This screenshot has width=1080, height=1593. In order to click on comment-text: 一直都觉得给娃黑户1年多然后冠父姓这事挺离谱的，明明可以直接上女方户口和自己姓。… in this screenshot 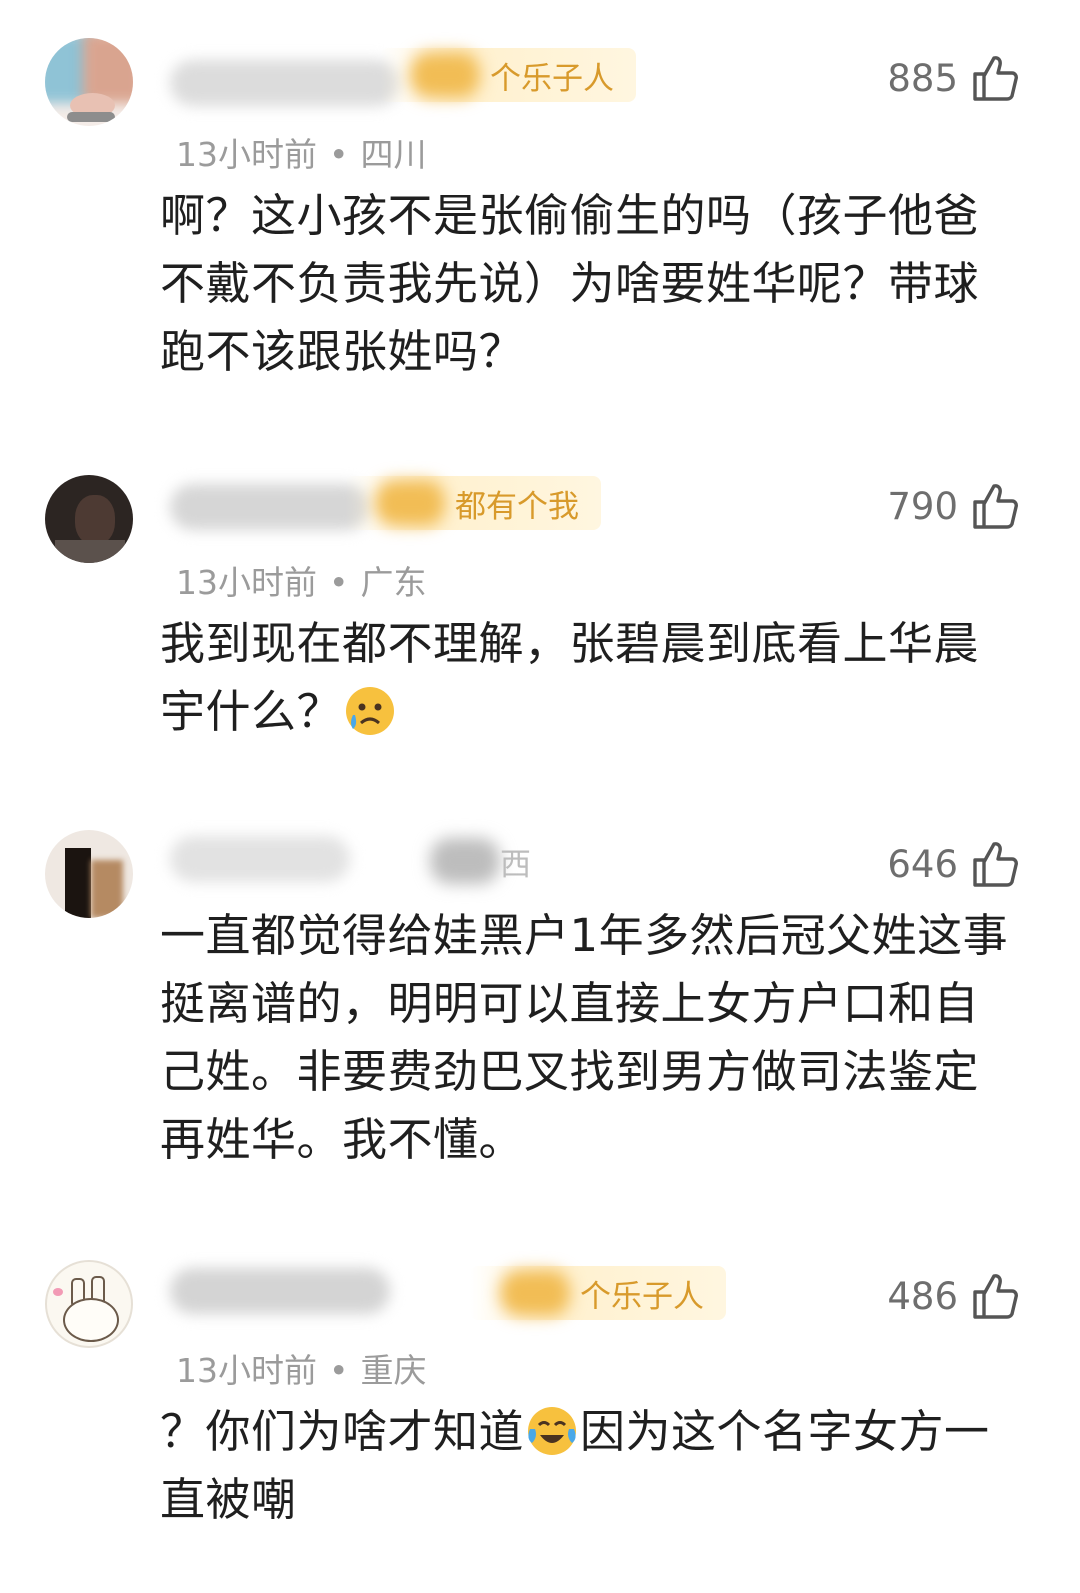, I will do `click(584, 1037)`.